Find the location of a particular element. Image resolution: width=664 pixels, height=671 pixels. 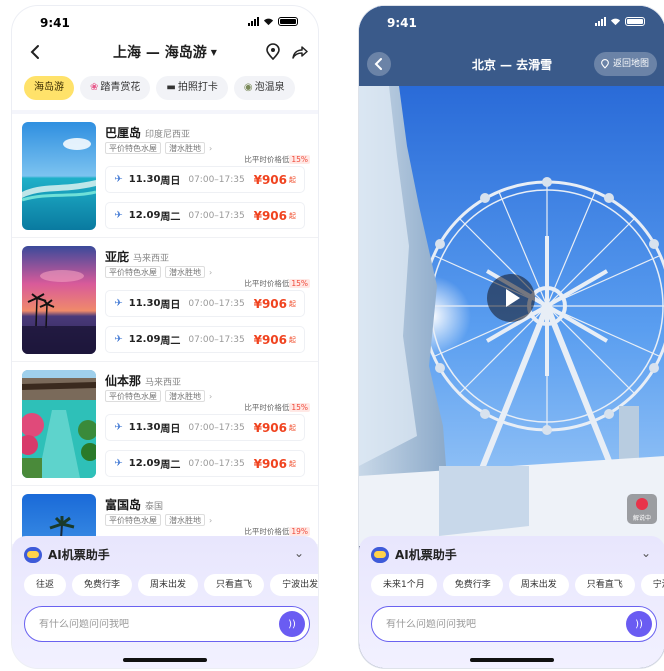

tag-label: 海岛游 is located at coordinates (49, 87).